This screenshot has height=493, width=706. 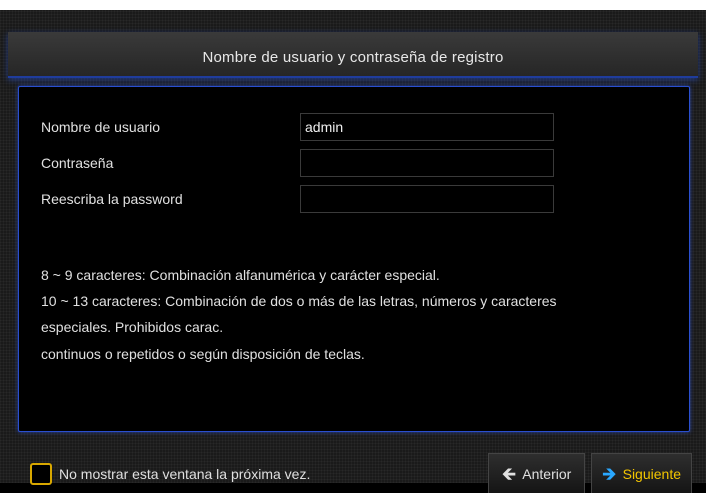 What do you see at coordinates (112, 199) in the screenshot?
I see `confirm-password-label: Reescriba la password` at bounding box center [112, 199].